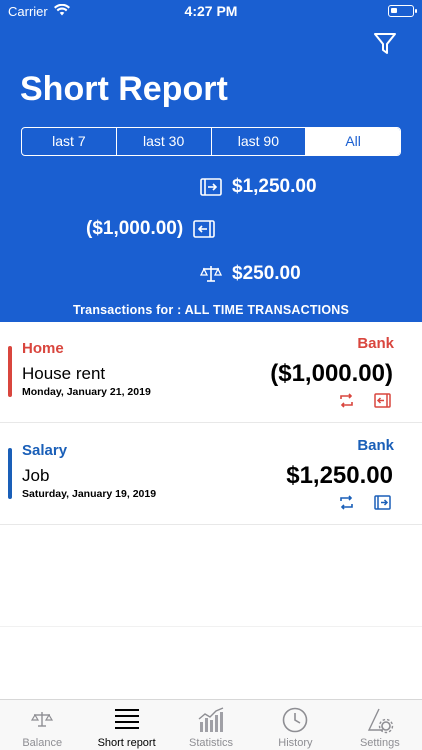 This screenshot has height=750, width=422. What do you see at coordinates (382, 400) in the screenshot?
I see `expense-type-icon` at bounding box center [382, 400].